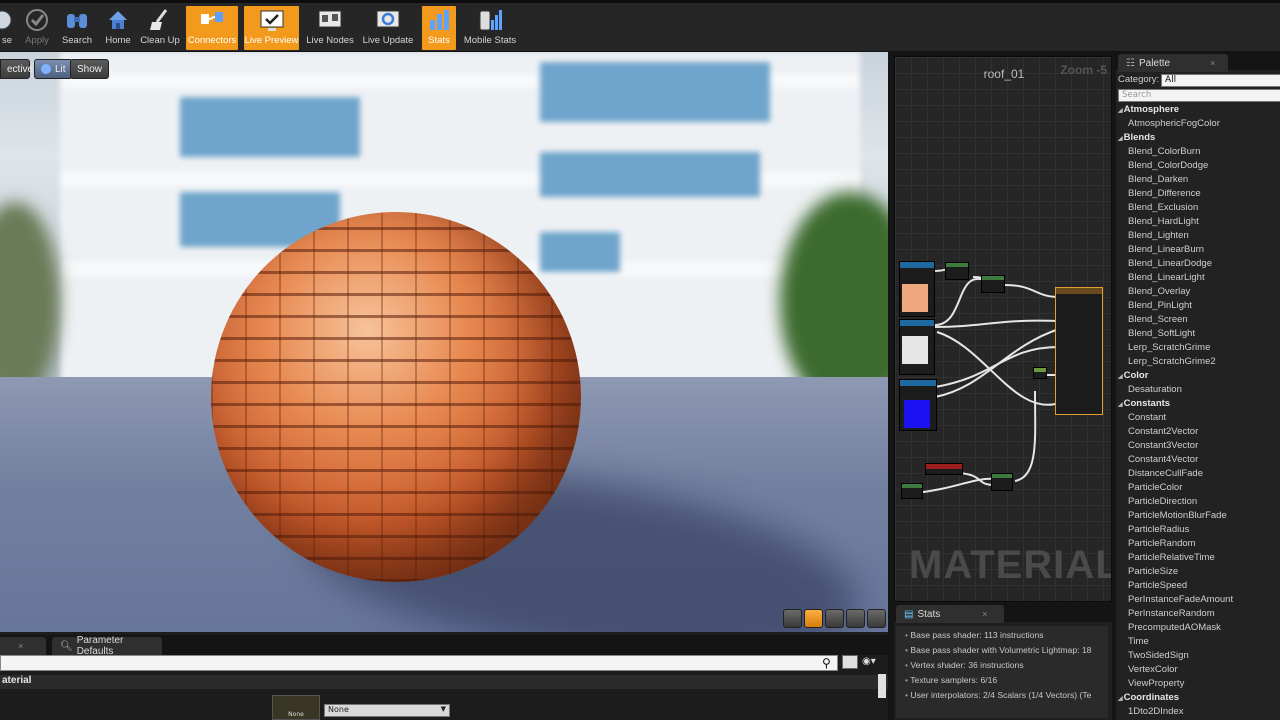  I want to click on palette-item: Blend_LinearLight, so click(1199, 279).